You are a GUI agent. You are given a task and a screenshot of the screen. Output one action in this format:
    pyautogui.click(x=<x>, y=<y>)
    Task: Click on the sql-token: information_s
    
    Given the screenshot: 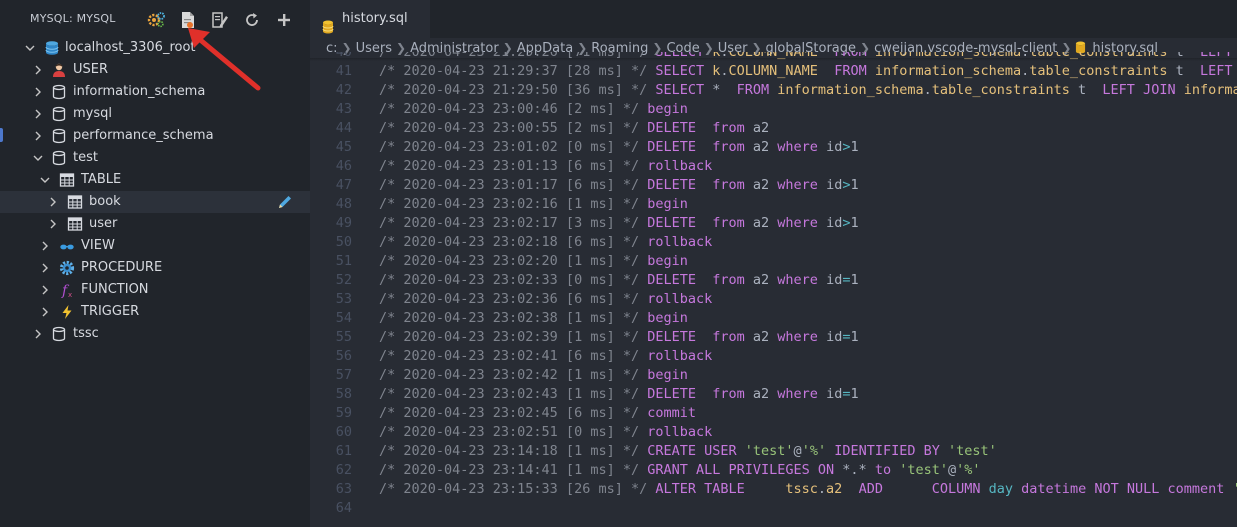 What is the action you would take?
    pyautogui.click(x=1210, y=90)
    